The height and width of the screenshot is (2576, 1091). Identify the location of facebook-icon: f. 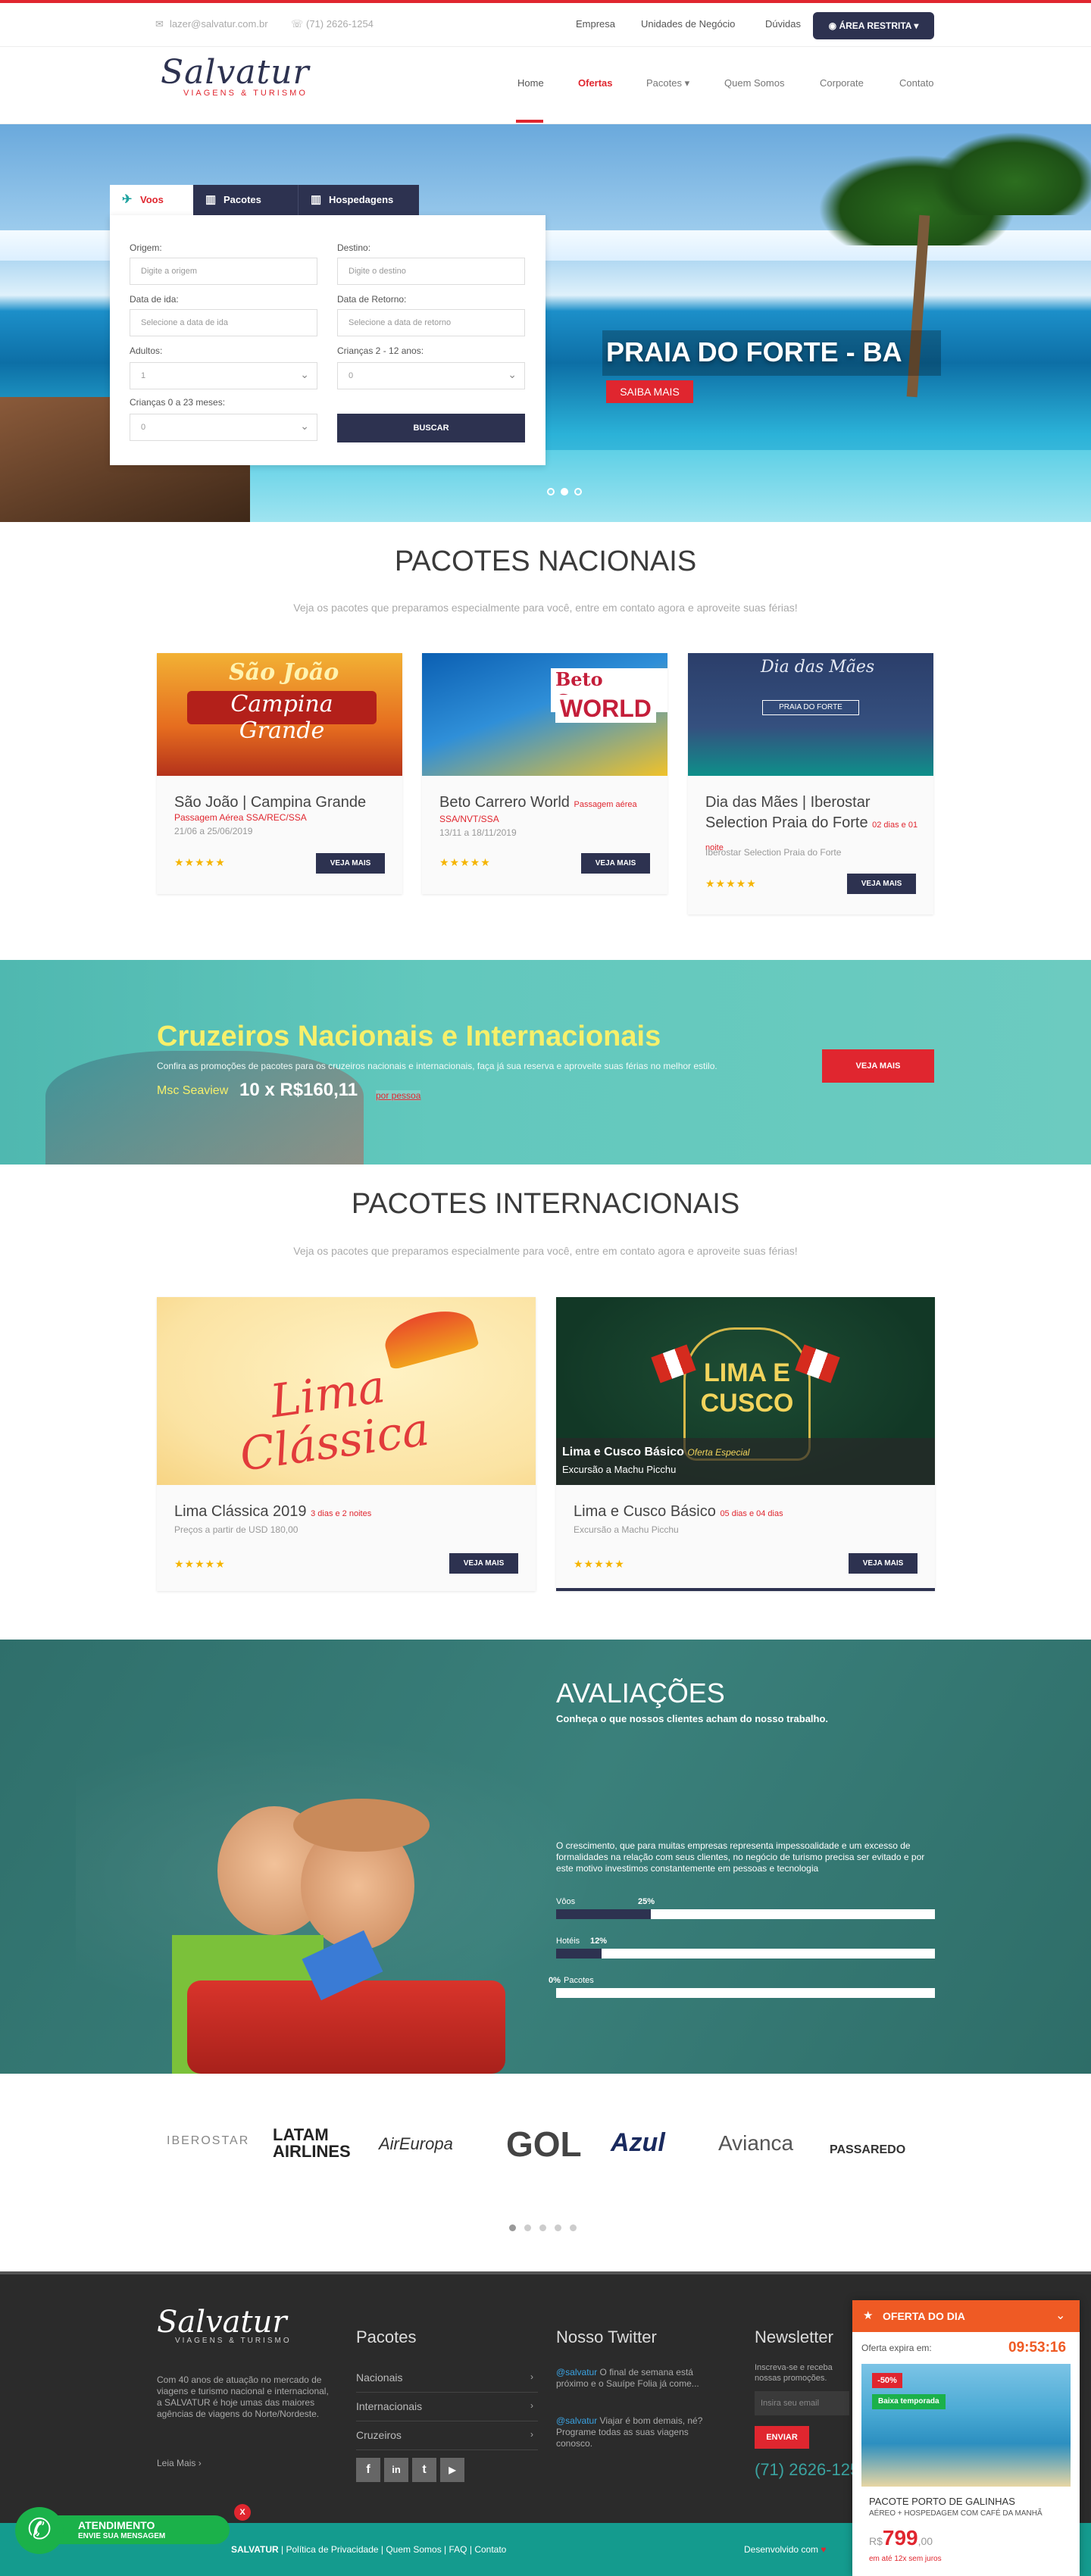
(368, 2470).